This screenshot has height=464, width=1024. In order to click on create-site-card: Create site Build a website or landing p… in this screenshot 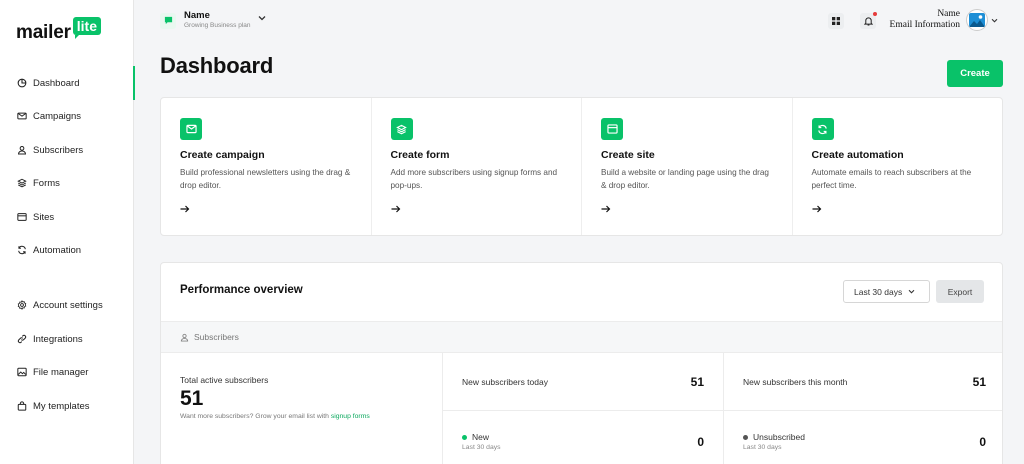, I will do `click(687, 166)`.